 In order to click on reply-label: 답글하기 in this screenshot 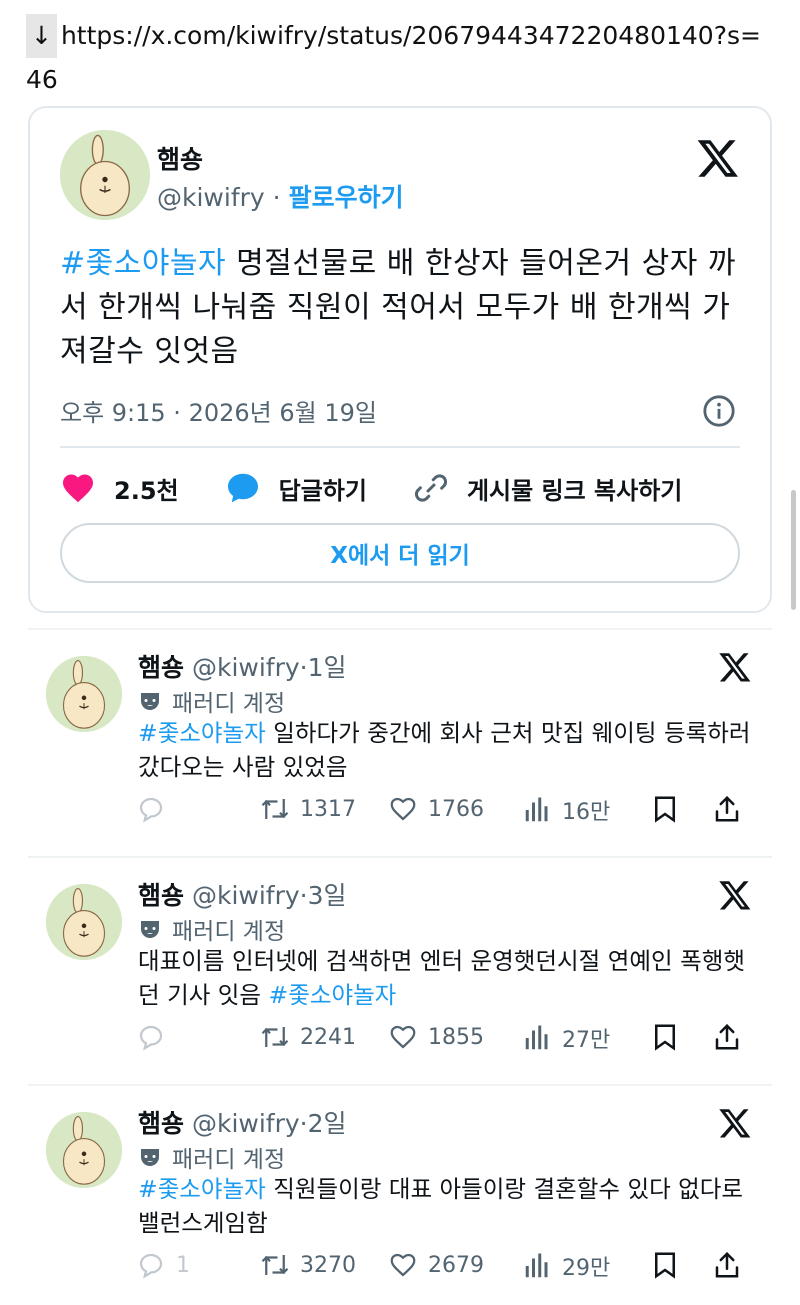, I will do `click(322, 490)`.